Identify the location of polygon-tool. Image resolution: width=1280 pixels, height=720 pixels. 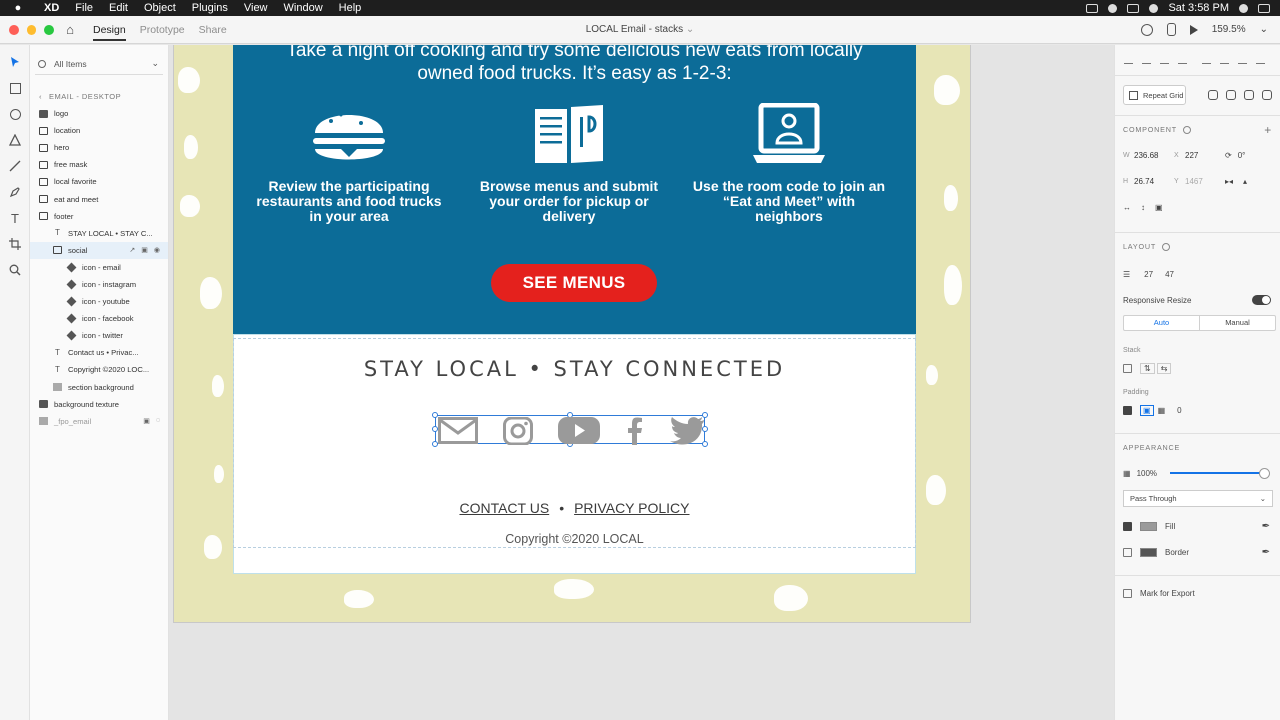
(15, 140).